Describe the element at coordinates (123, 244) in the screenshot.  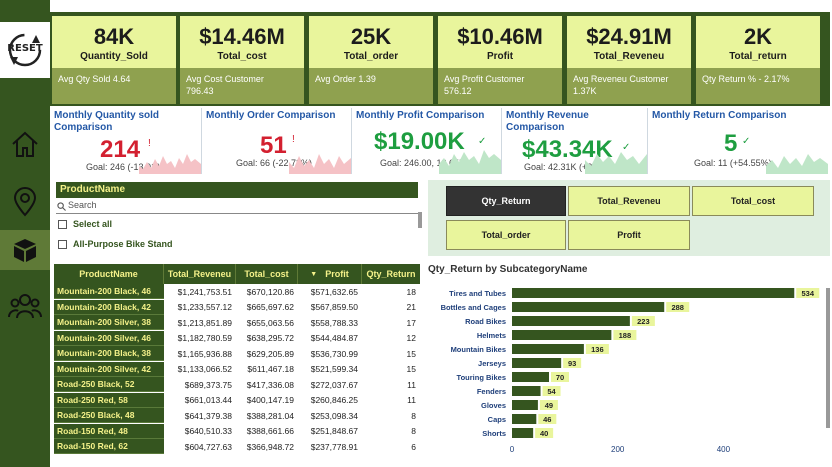
I see `slicer-item-label: All-Purpose Bike Stand` at that location.